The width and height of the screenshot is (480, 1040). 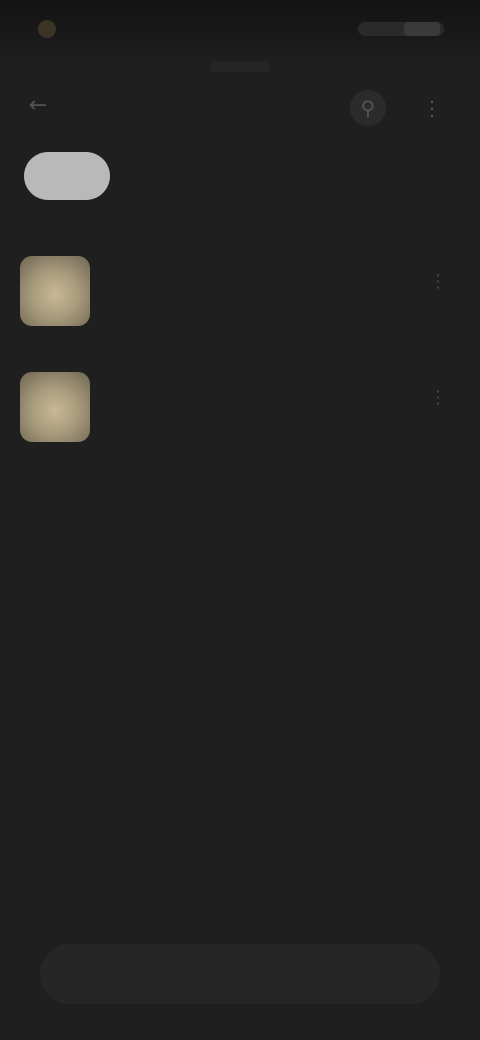 What do you see at coordinates (368, 108) in the screenshot?
I see `search-icon: ⚲` at bounding box center [368, 108].